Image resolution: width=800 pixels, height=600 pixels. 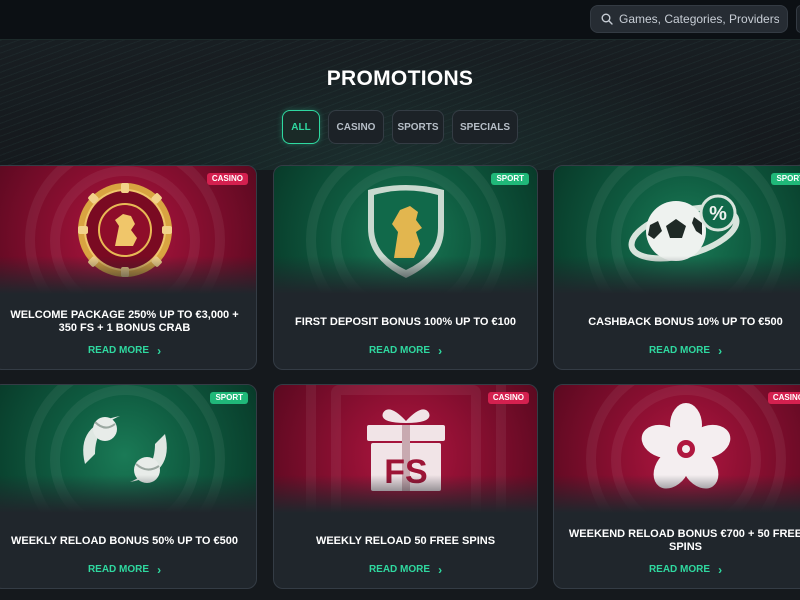 What do you see at coordinates (485, 127) in the screenshot?
I see `filter-tab-specials: SPECIALS` at bounding box center [485, 127].